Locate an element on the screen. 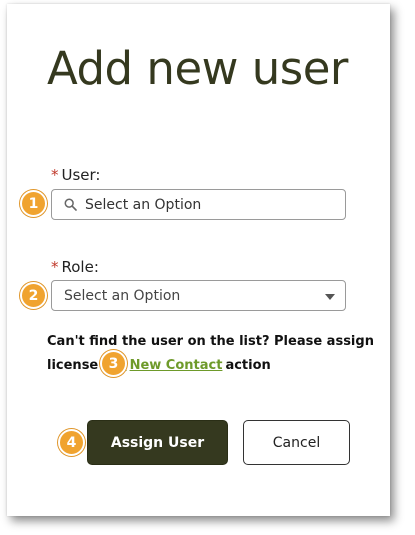  caret-down-icon is located at coordinates (330, 296).